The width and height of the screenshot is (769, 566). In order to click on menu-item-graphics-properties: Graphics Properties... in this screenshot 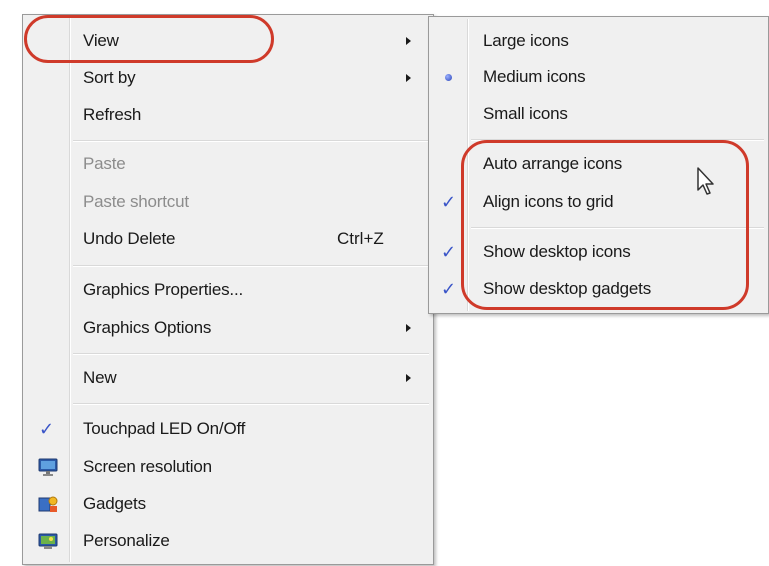, I will do `click(228, 290)`.